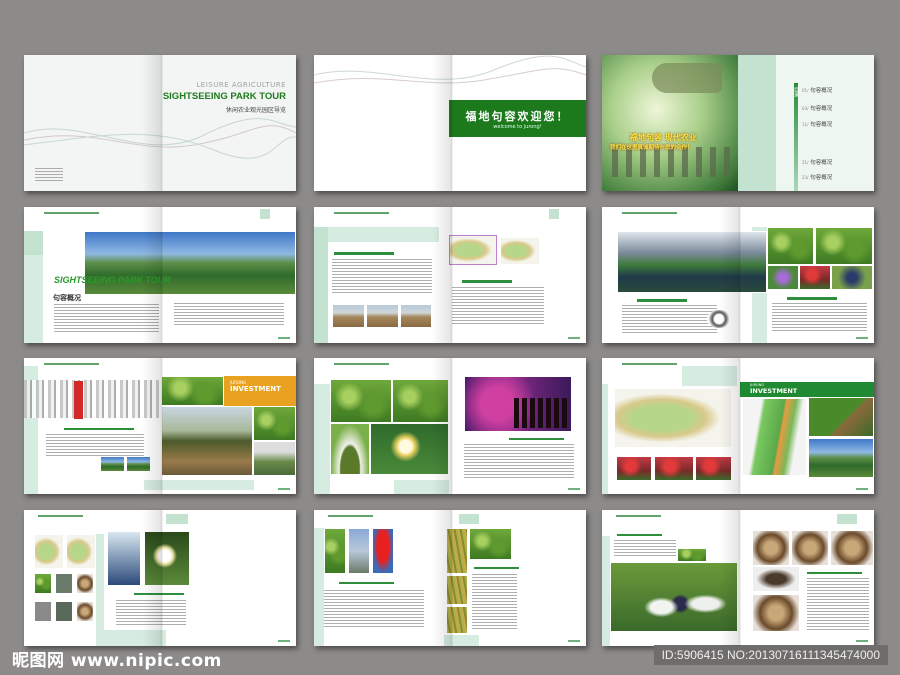 The height and width of the screenshot is (675, 900). What do you see at coordinates (776, 613) in the screenshot?
I see `herb-plate-photo` at bounding box center [776, 613].